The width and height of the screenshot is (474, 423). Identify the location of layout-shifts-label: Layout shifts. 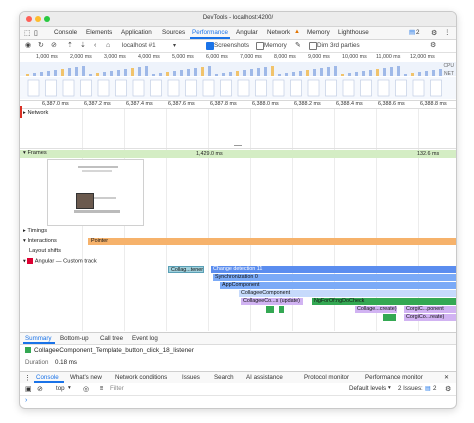
(45, 251).